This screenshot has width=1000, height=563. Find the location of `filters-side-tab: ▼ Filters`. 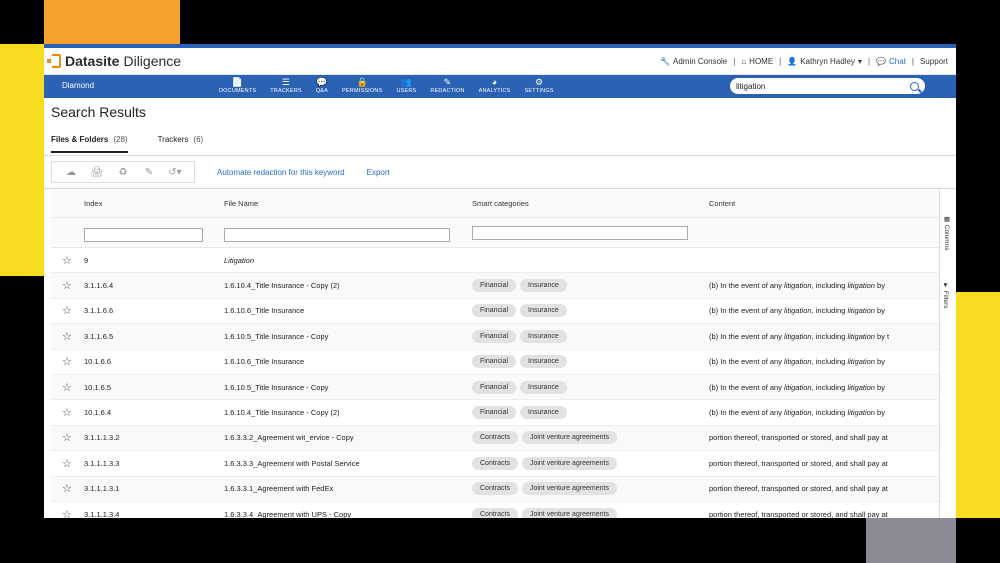

filters-side-tab: ▼ Filters is located at coordinates (945, 295).